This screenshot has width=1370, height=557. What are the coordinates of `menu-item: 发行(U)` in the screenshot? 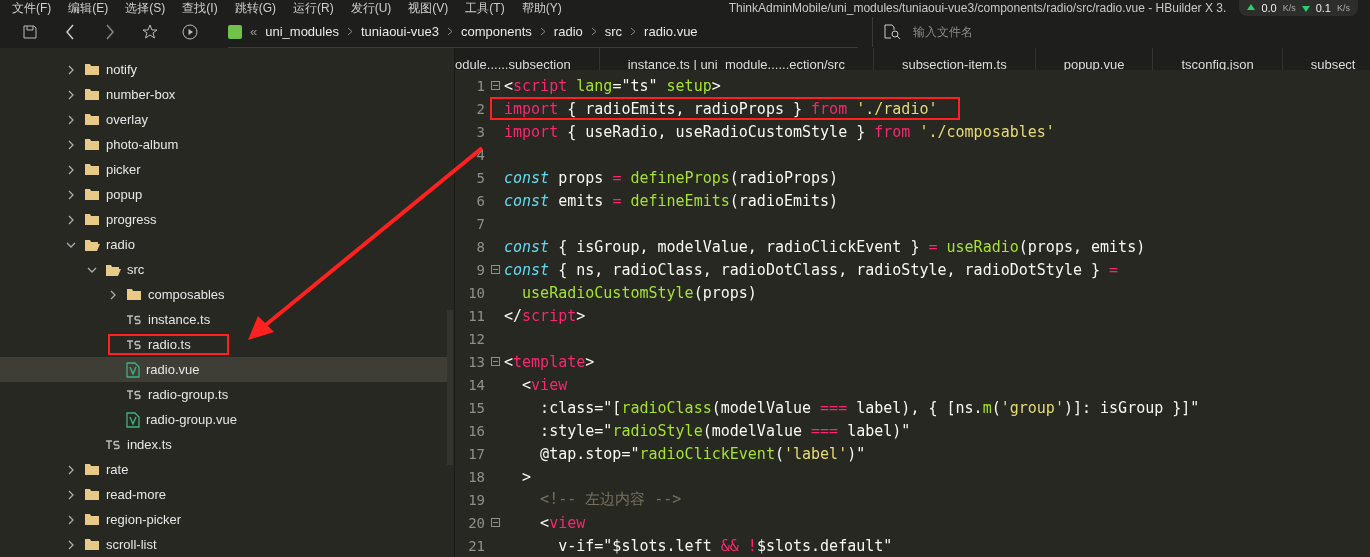 It's located at (371, 8).